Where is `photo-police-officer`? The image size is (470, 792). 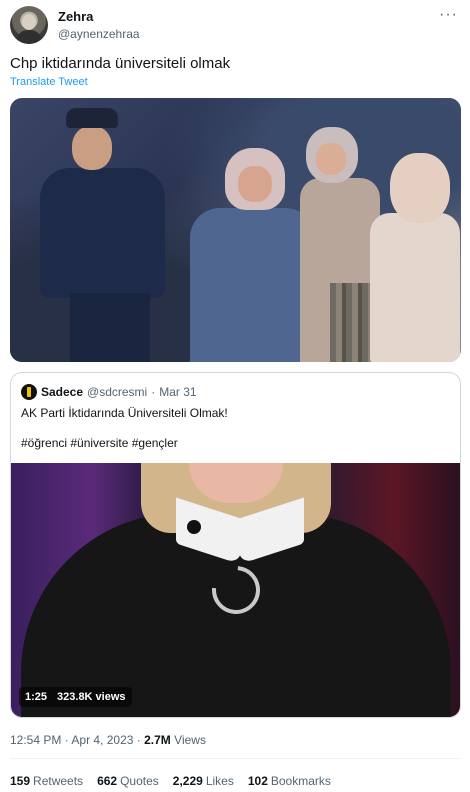 photo-police-officer is located at coordinates (102, 235).